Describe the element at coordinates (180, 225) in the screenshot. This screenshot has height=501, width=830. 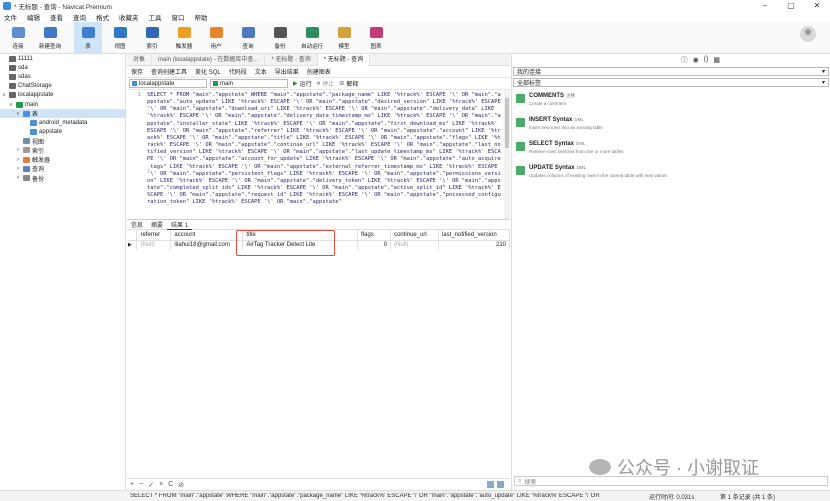
I see `tab-result-1: 结果 1` at that location.